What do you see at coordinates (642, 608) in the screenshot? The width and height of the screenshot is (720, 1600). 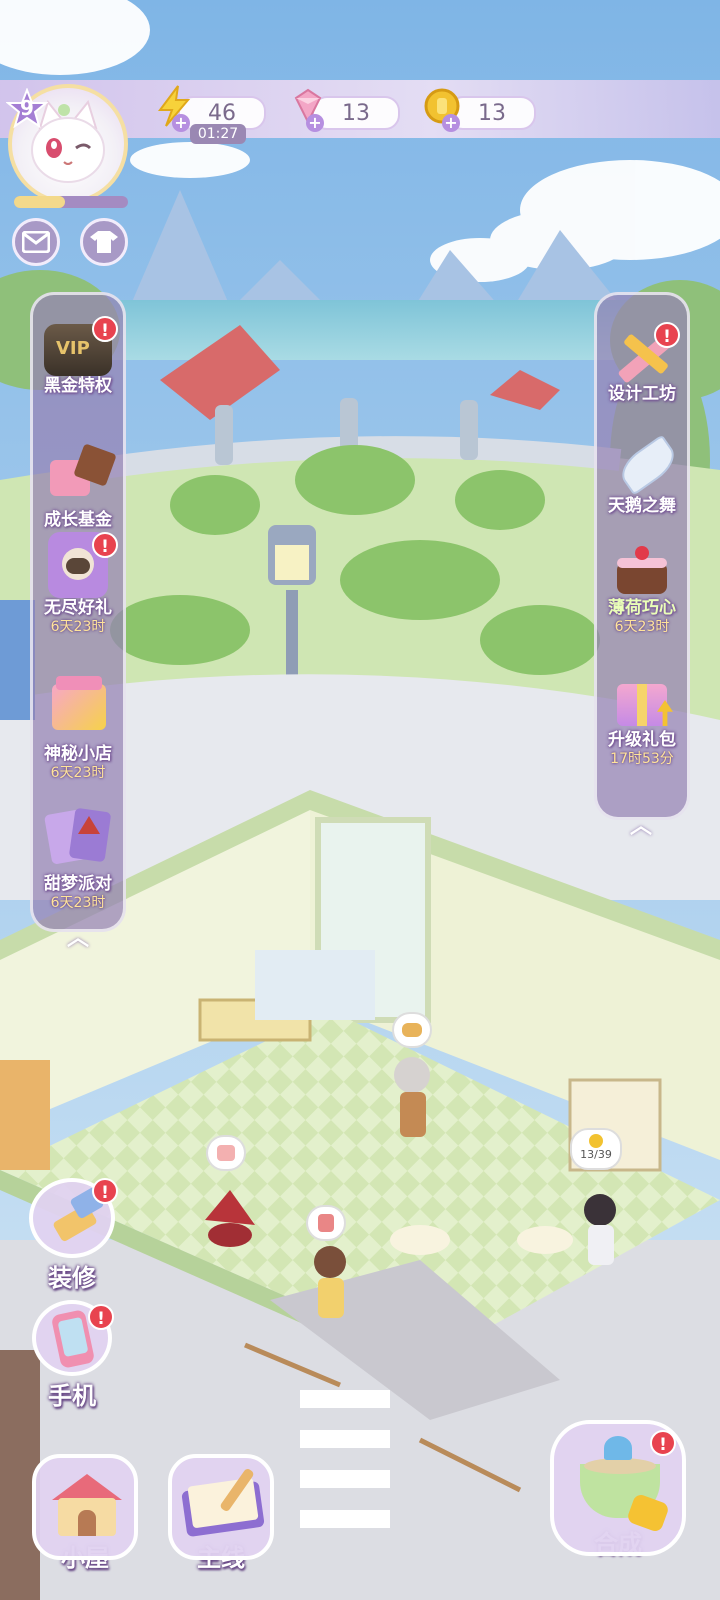 I see `right-item-mint-chocolate-label: 薄荷巧心` at bounding box center [642, 608].